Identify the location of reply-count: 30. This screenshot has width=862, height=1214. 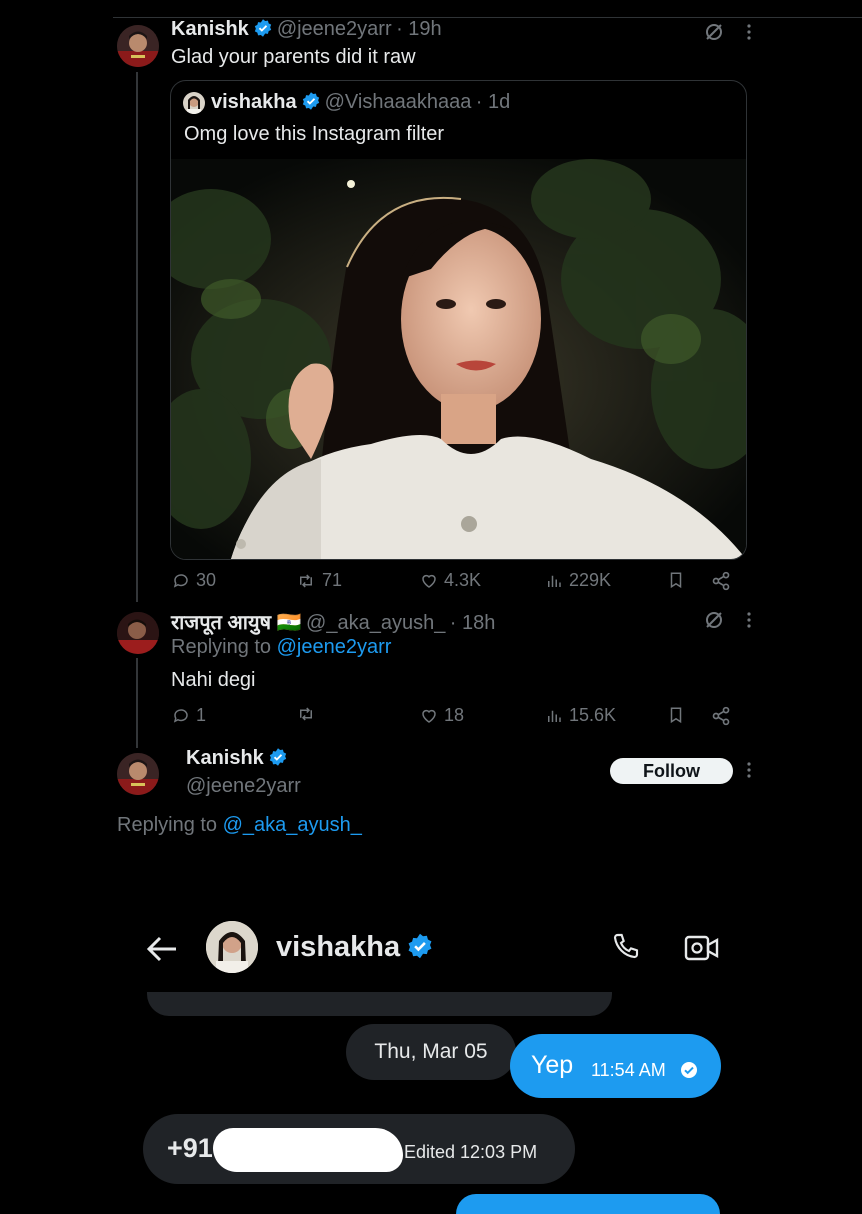
(206, 580).